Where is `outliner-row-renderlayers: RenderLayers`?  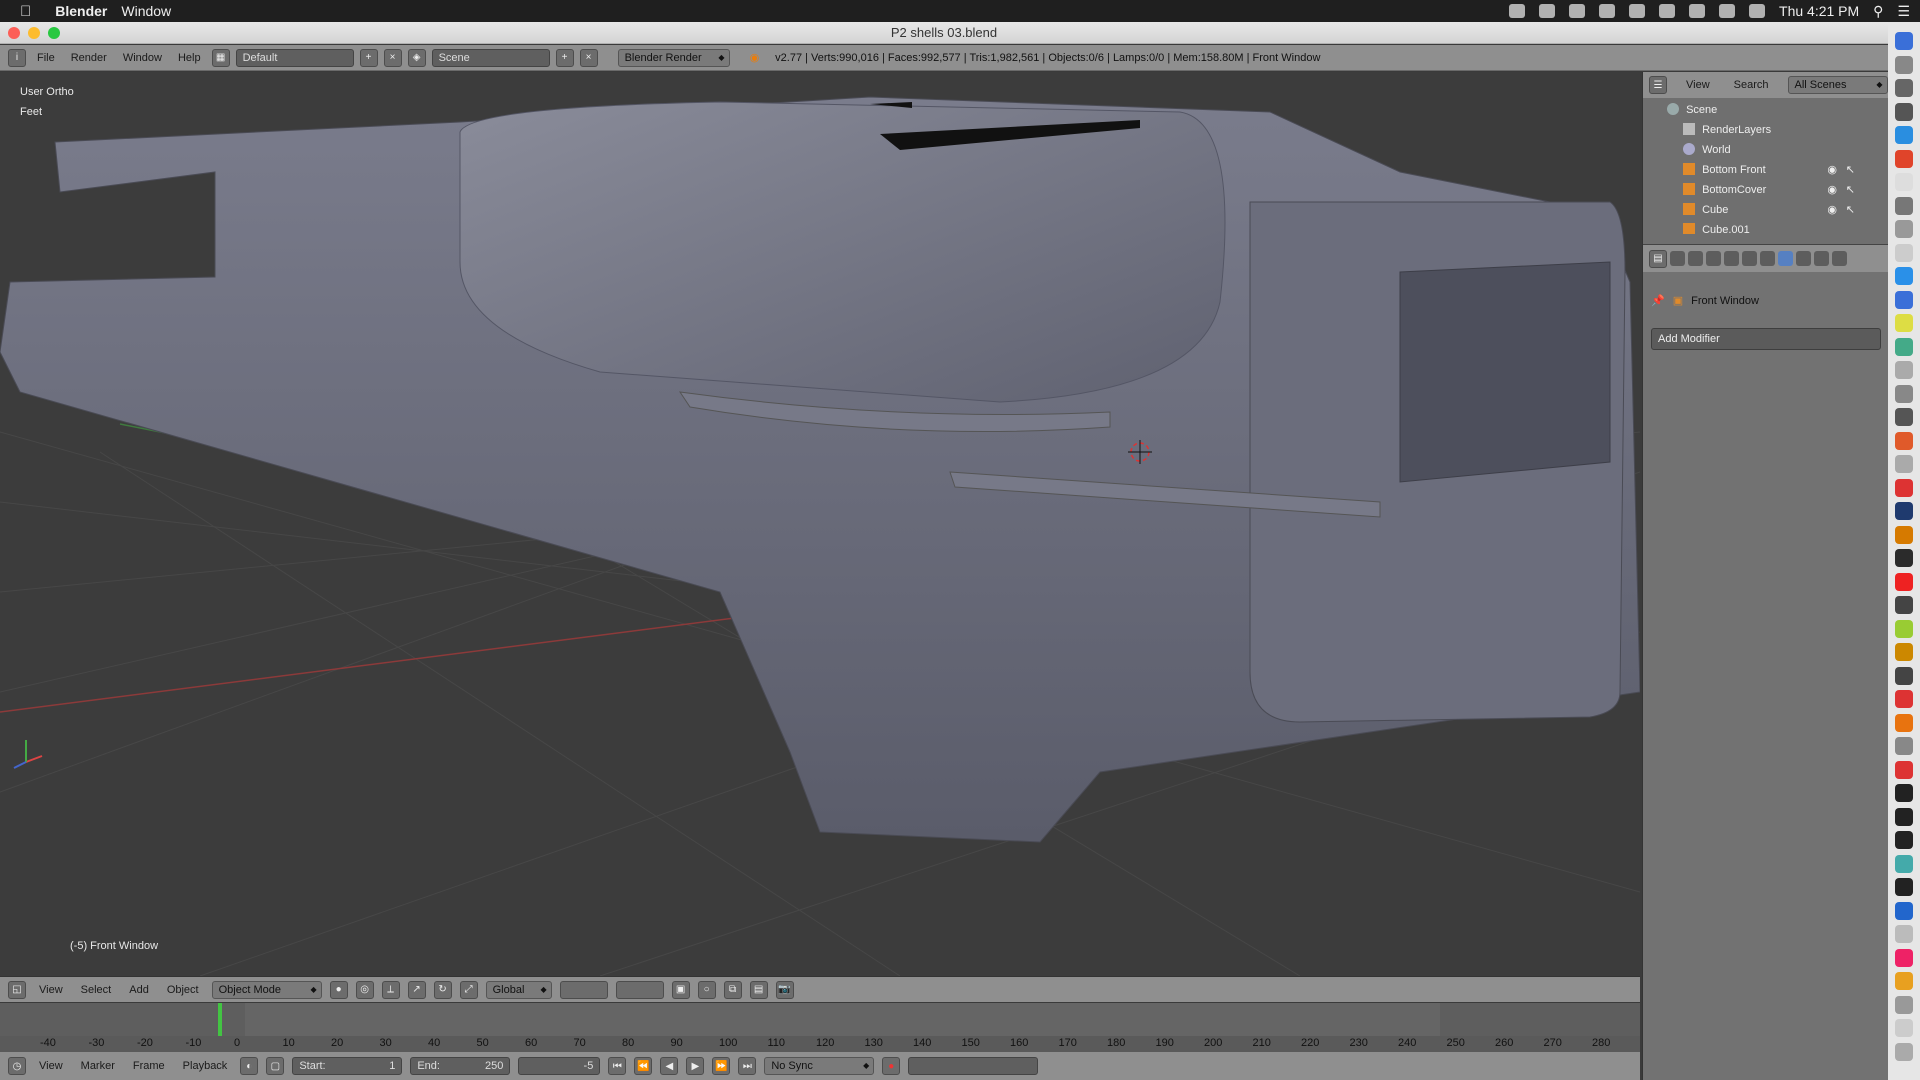 outliner-row-renderlayers: RenderLayers is located at coordinates (1766, 130).